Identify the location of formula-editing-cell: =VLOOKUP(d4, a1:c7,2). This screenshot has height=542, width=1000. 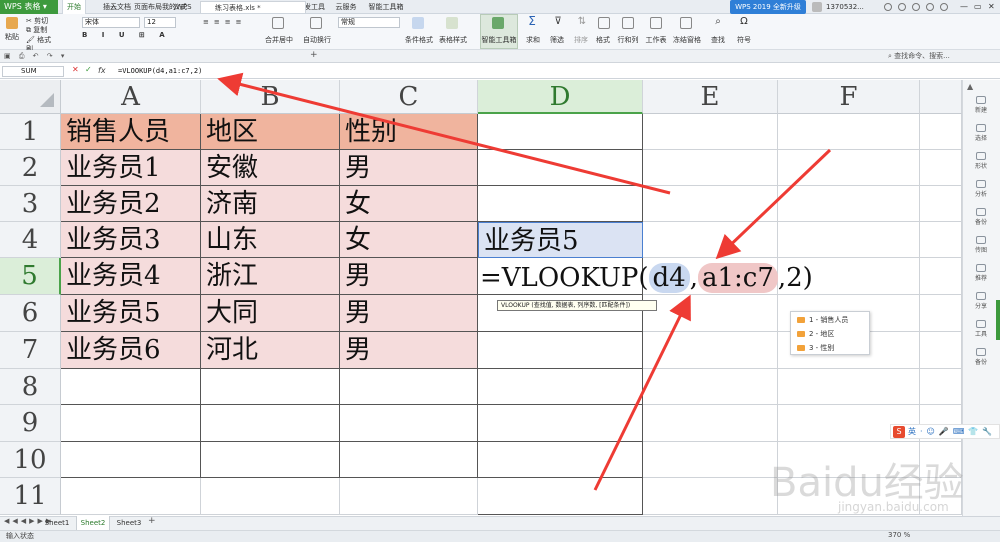
(646, 278).